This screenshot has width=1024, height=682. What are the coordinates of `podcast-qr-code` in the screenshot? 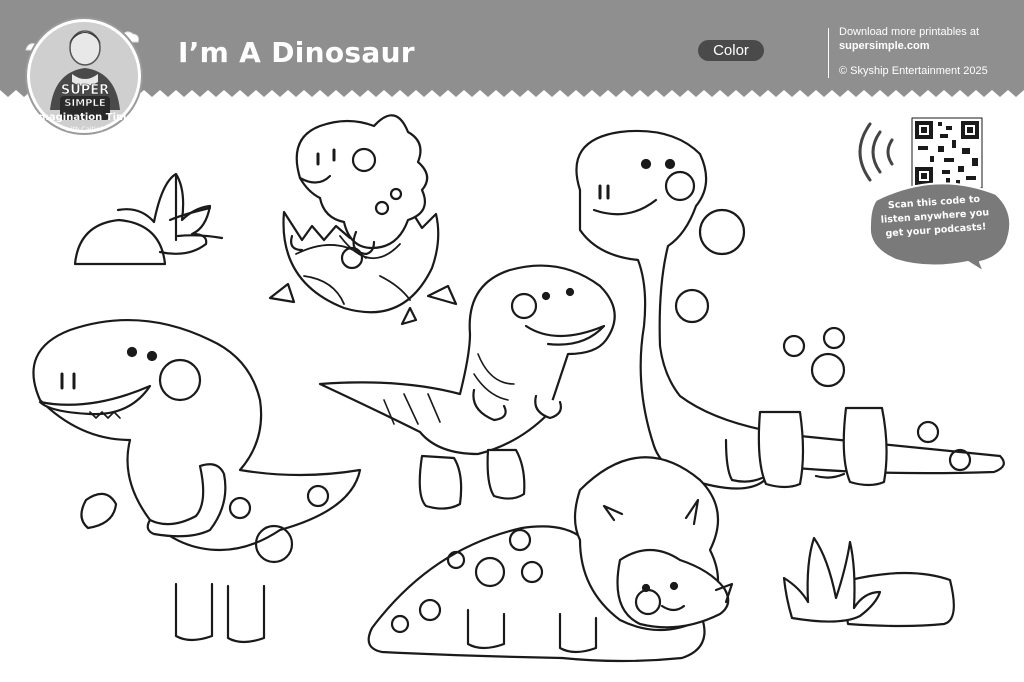 It's located at (947, 153).